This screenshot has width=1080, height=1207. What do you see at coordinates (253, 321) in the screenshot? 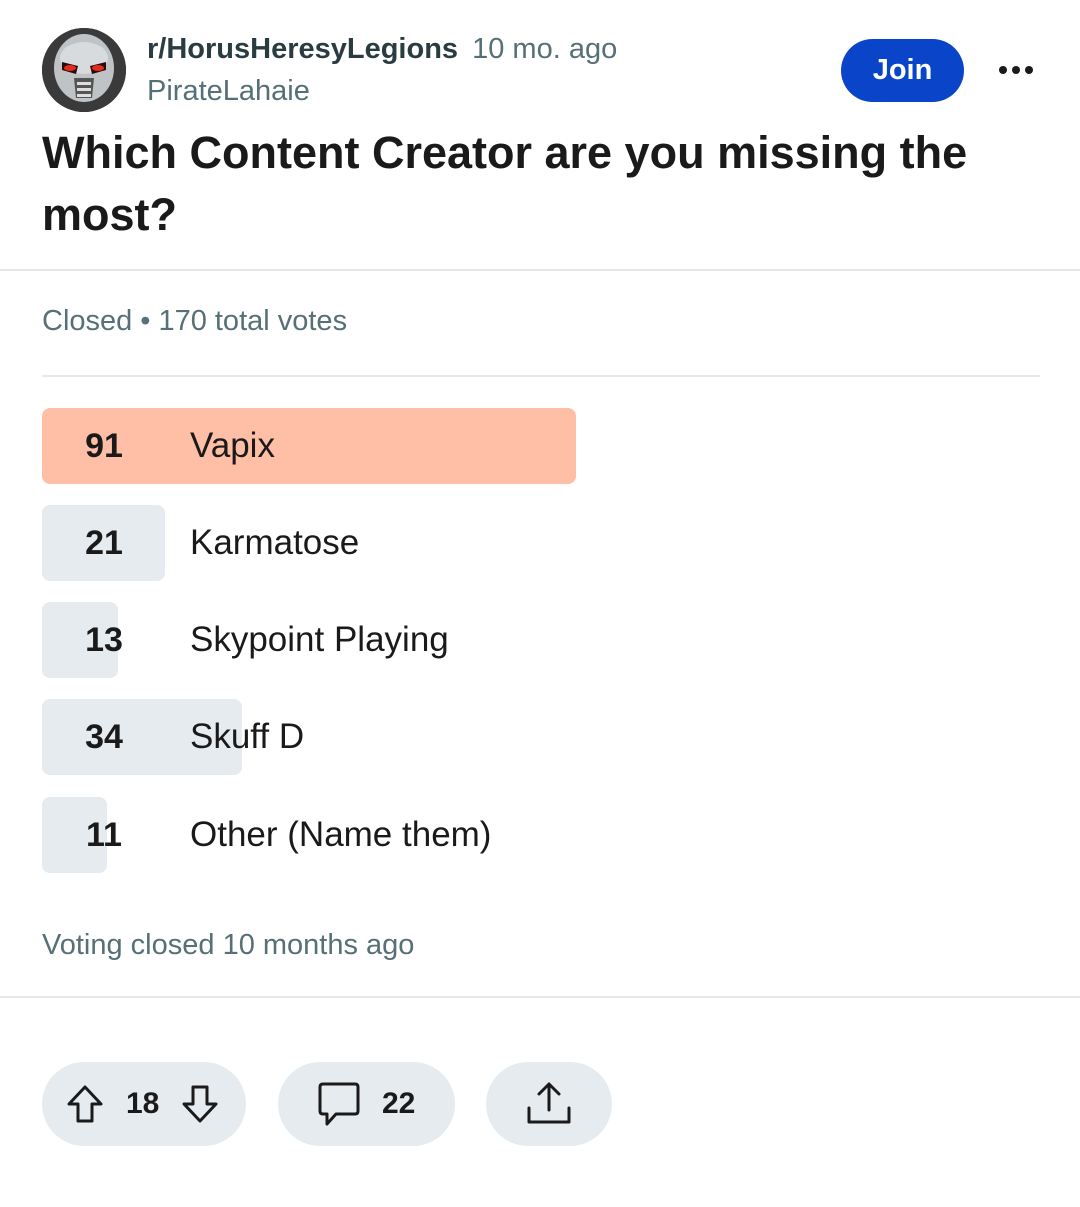
I see `poll-total-votes: 170 total votes` at bounding box center [253, 321].